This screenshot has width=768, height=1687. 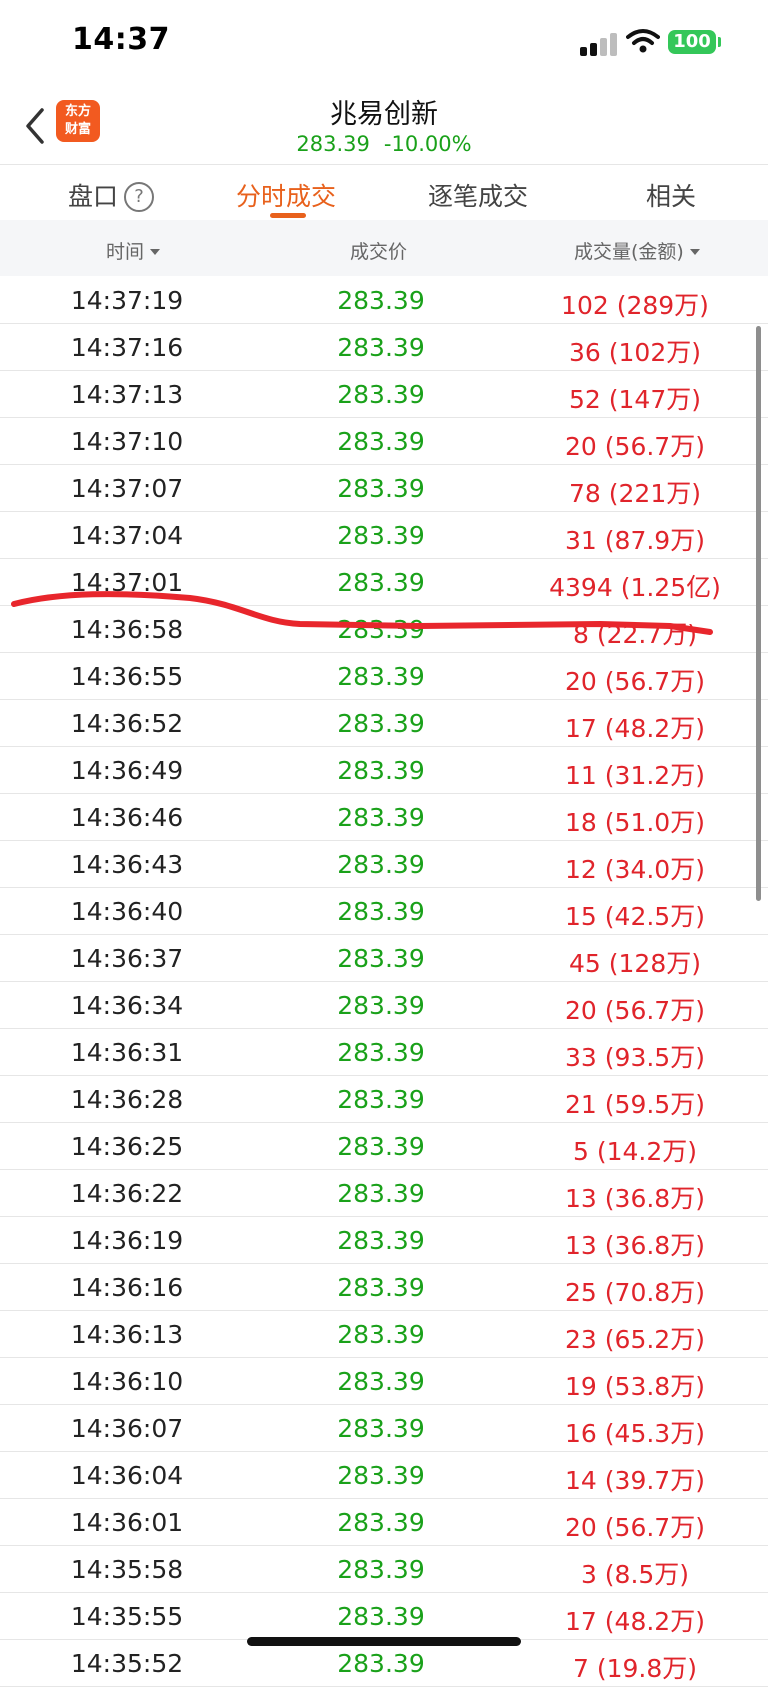 I want to click on table-header: 时间 成交价 成交量(金额), so click(x=384, y=248).